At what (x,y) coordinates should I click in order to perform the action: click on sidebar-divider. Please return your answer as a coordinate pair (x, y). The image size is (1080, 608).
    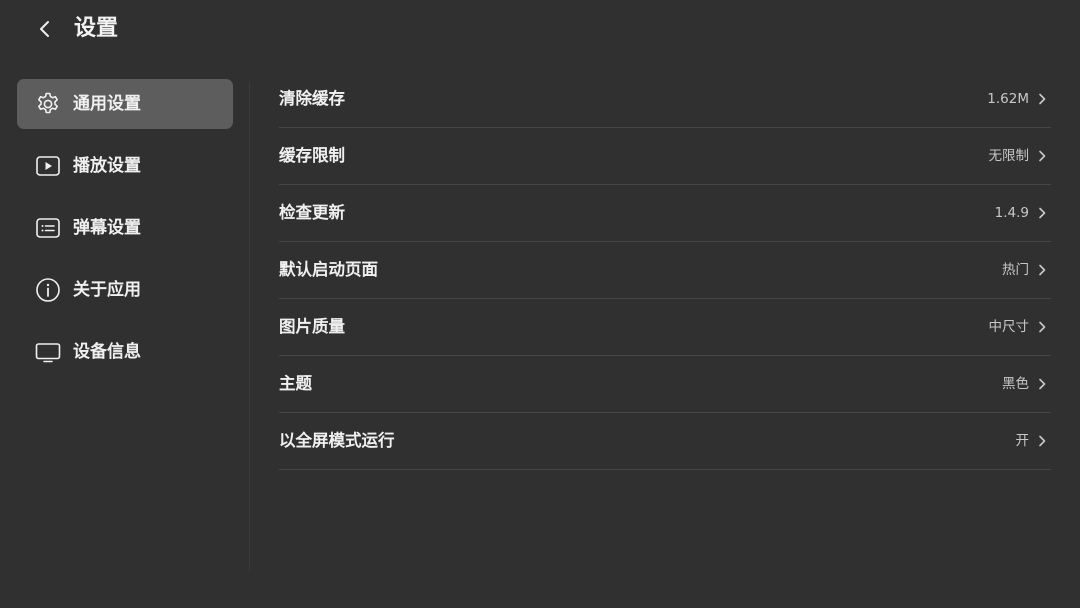
    Looking at the image, I should click on (249, 327).